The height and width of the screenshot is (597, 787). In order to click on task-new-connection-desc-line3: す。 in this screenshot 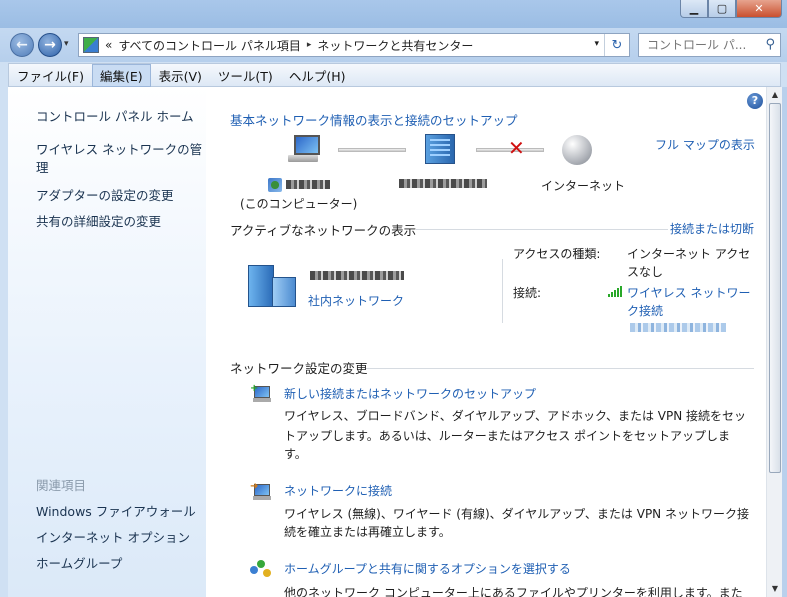, I will do `click(295, 454)`.